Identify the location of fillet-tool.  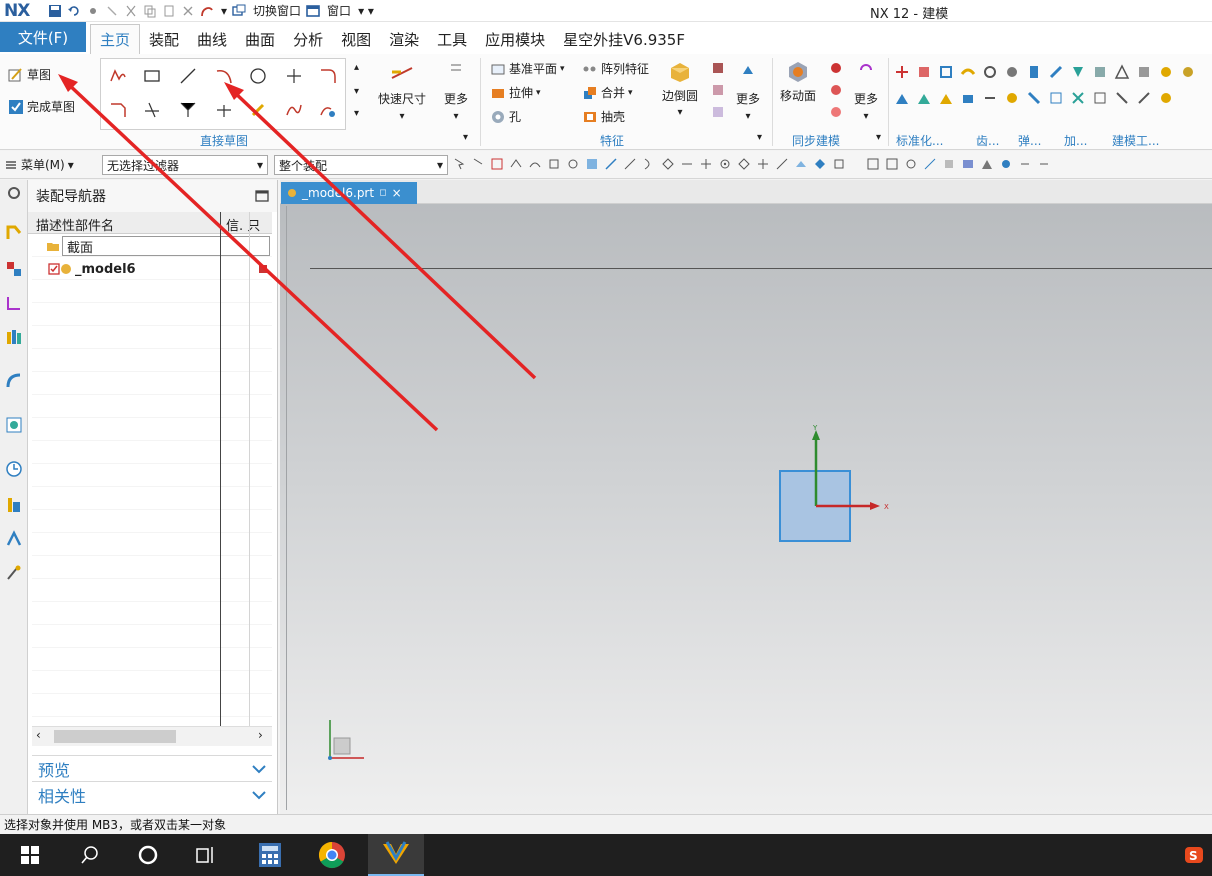
(328, 76).